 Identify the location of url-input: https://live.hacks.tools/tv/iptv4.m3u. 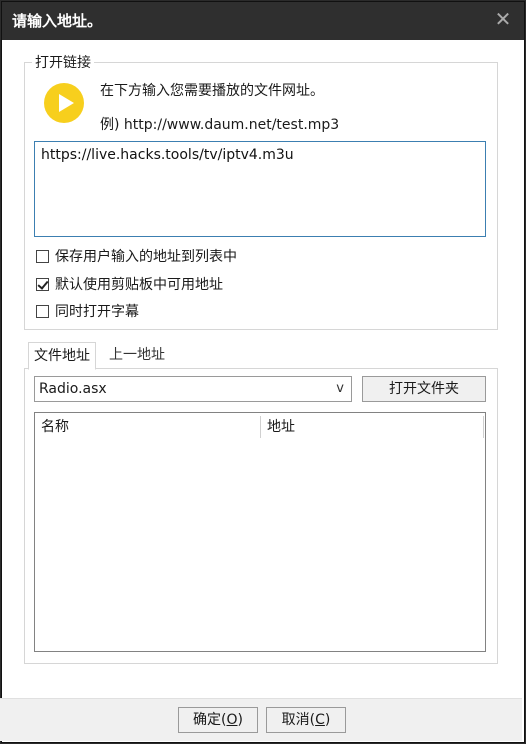
(260, 189).